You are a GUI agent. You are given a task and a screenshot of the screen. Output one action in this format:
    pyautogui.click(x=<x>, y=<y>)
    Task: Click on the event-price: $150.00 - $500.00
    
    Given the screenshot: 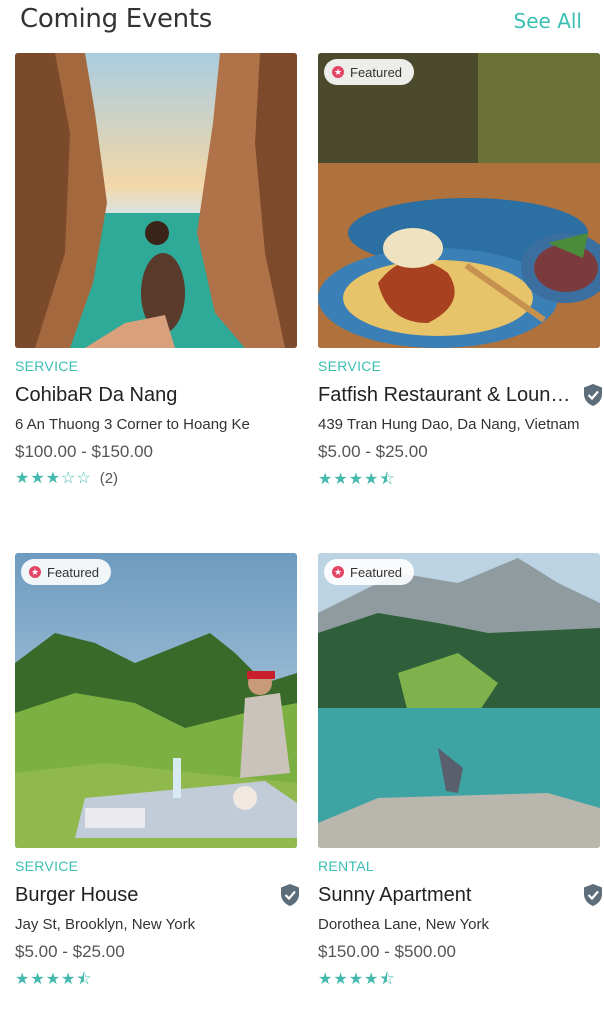 What is the action you would take?
    pyautogui.click(x=387, y=951)
    